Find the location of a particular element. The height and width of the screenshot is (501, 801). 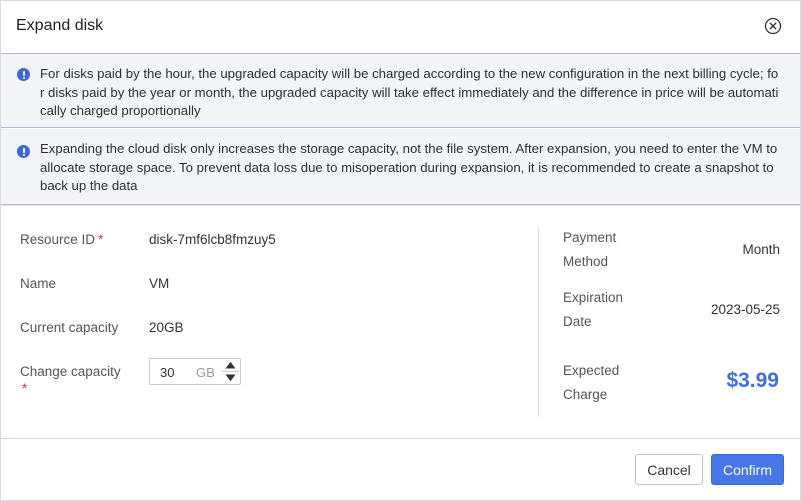

resource-id-label: Resource ID * is located at coordinates (62, 239).